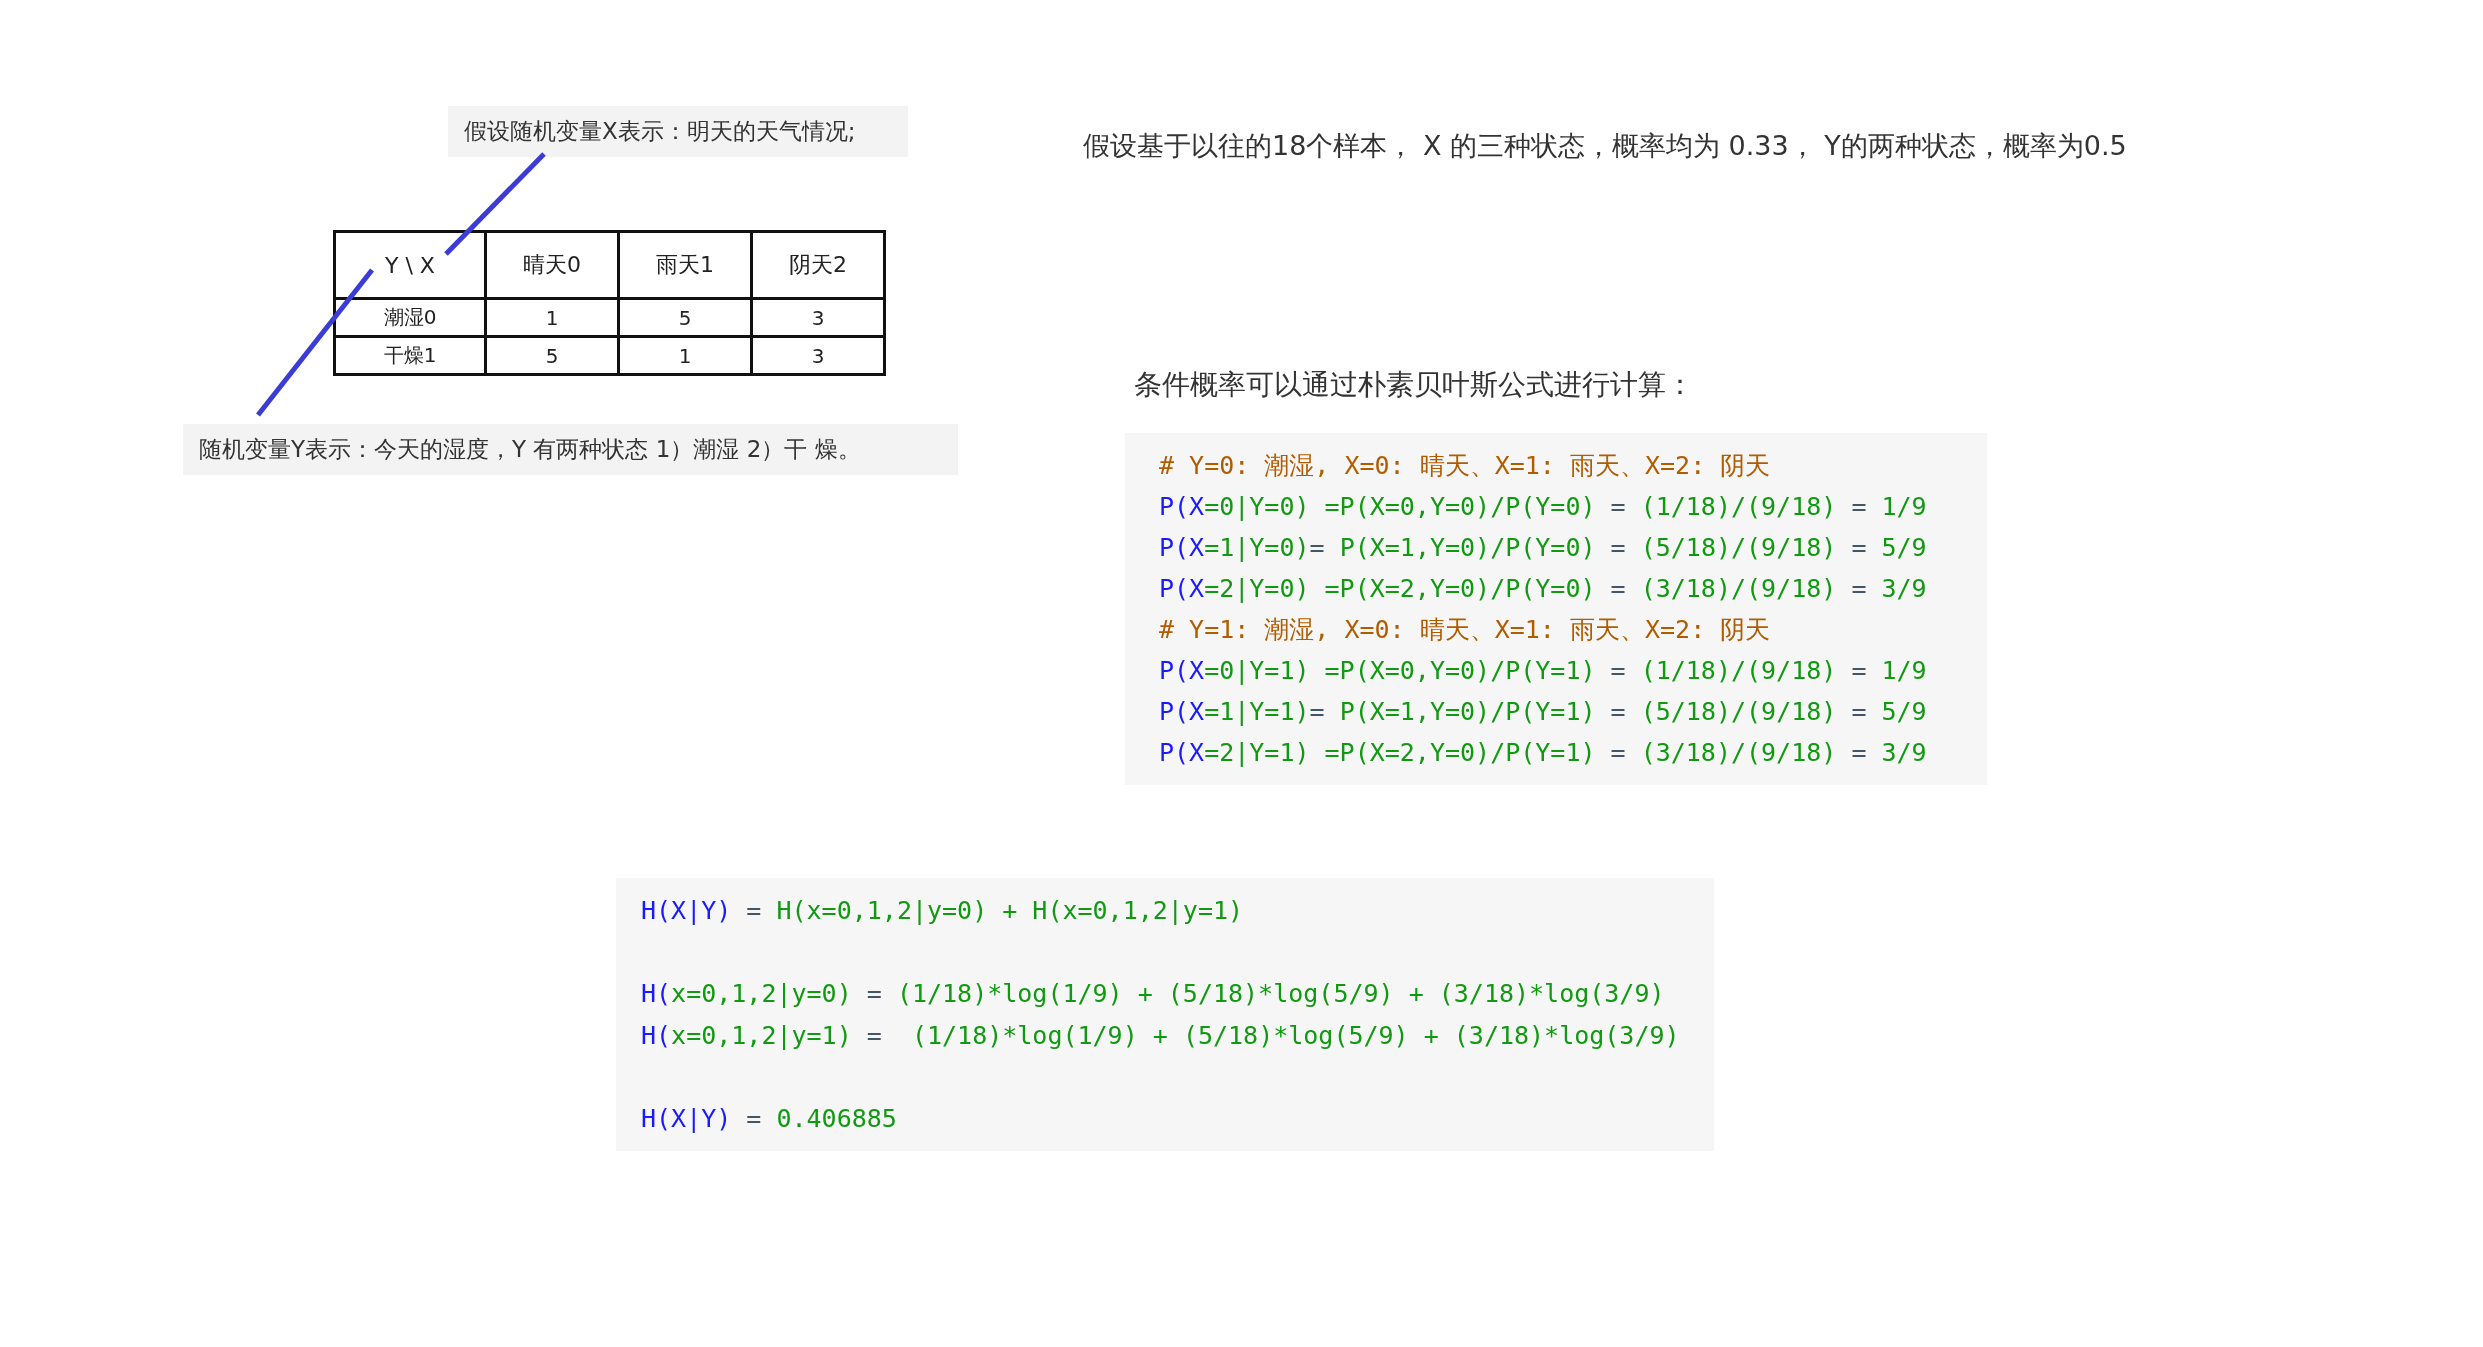  Describe the element at coordinates (1465, 466) in the screenshot. I see `code-comment: # Y=0: 潮湿, X=0: 晴天、X=1: 雨天、X=2: 阴天` at that location.